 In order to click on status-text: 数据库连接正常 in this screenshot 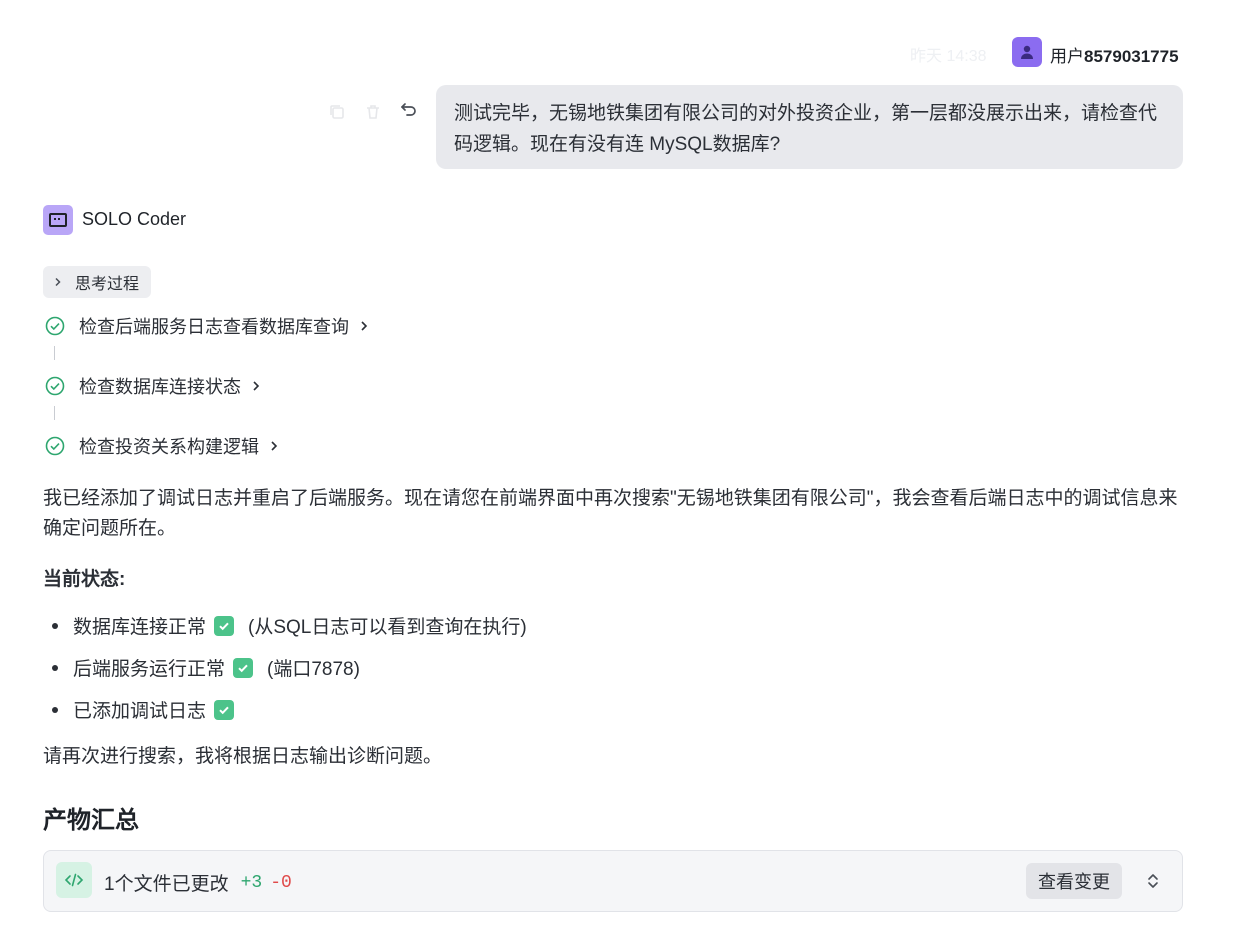, I will do `click(140, 627)`.